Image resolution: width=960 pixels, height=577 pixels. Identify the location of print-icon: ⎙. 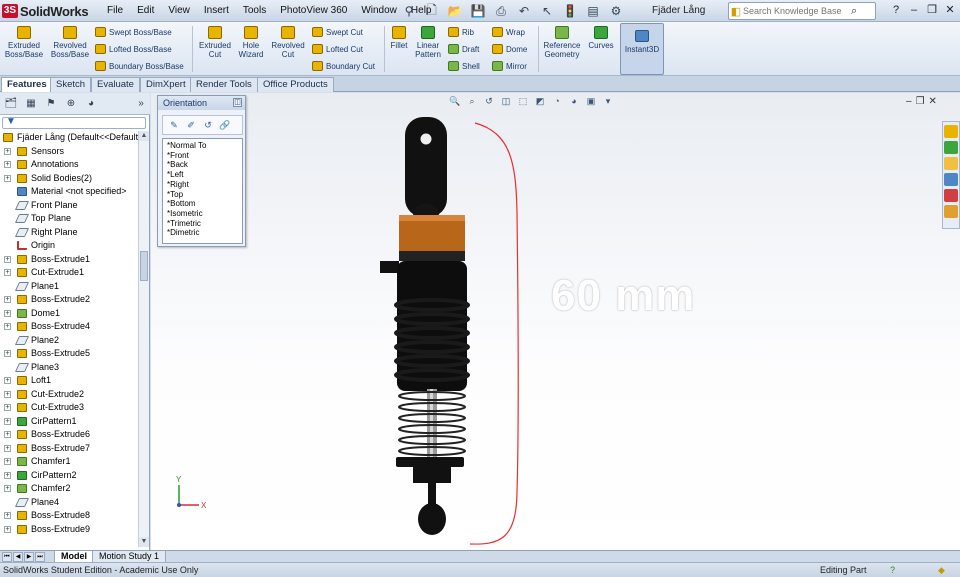
(501, 11).